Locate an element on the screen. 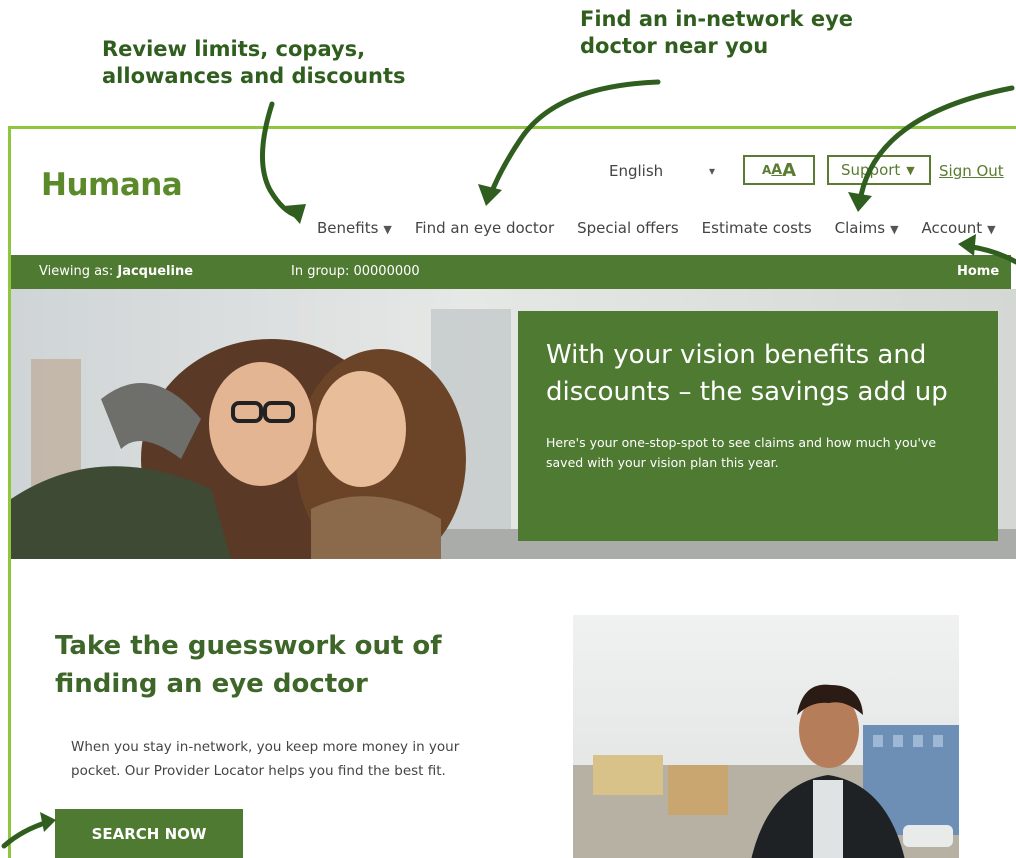  humana-logo: Humana is located at coordinates (112, 185).